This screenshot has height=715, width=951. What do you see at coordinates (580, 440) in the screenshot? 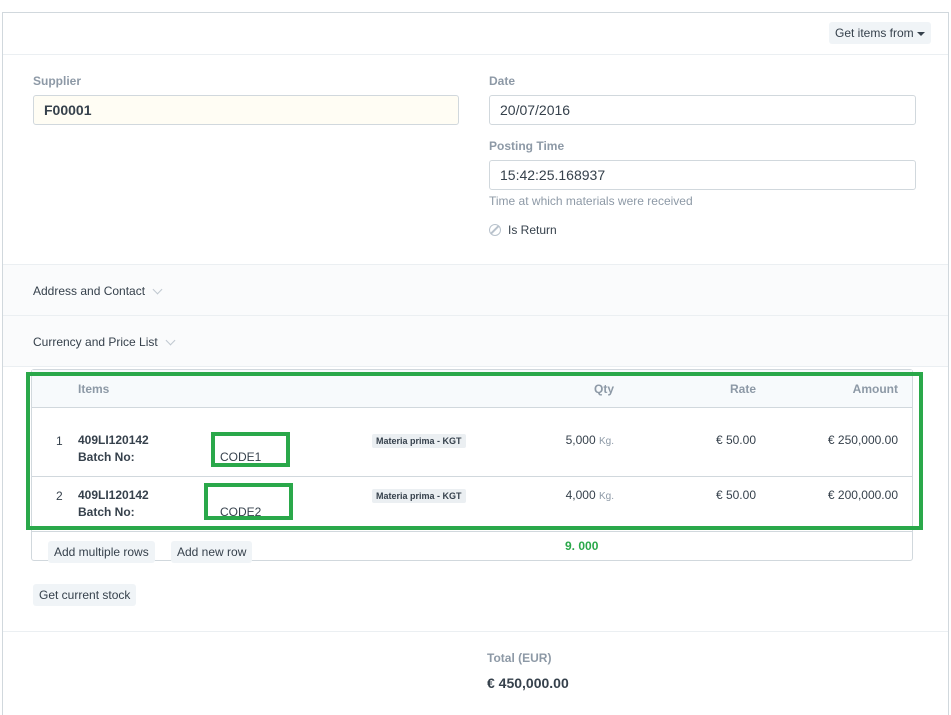
I see `qty-value: 5,000` at bounding box center [580, 440].